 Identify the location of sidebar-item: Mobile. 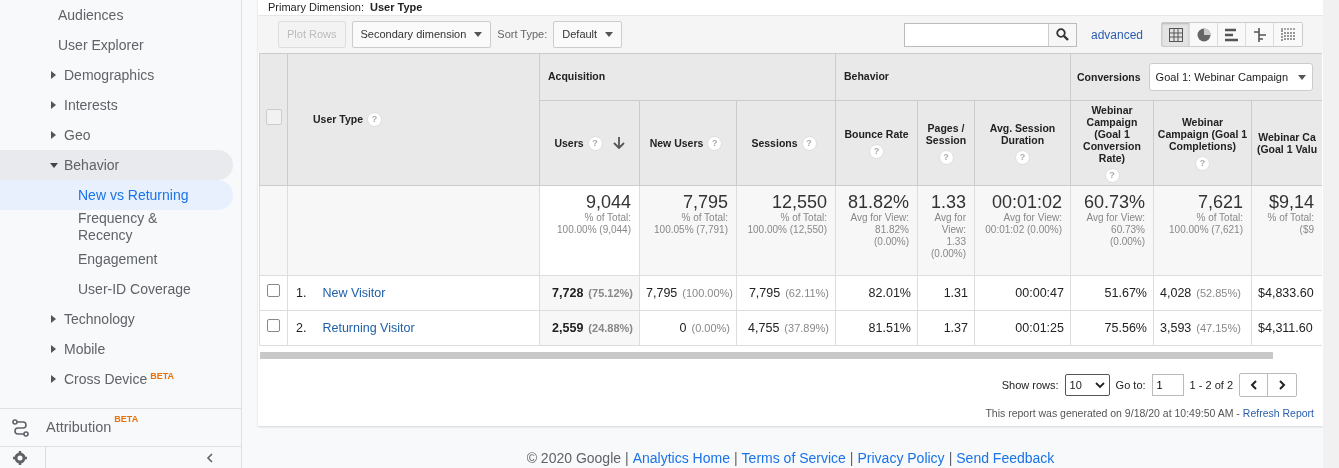
(116, 349).